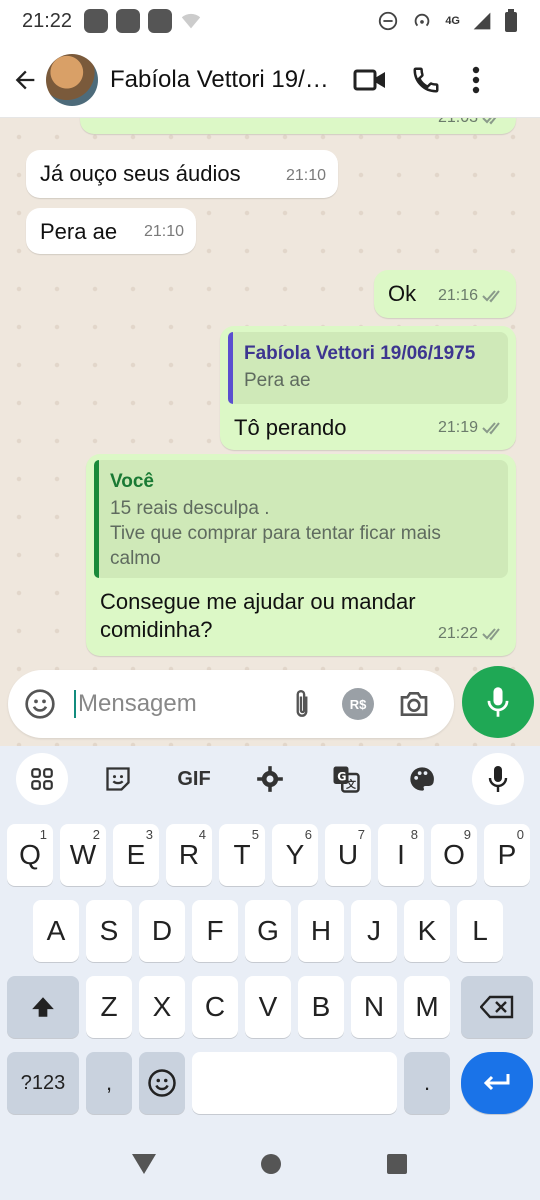 The image size is (540, 1200). Describe the element at coordinates (471, 428) in the screenshot. I see `message-meta: 21:19` at that location.